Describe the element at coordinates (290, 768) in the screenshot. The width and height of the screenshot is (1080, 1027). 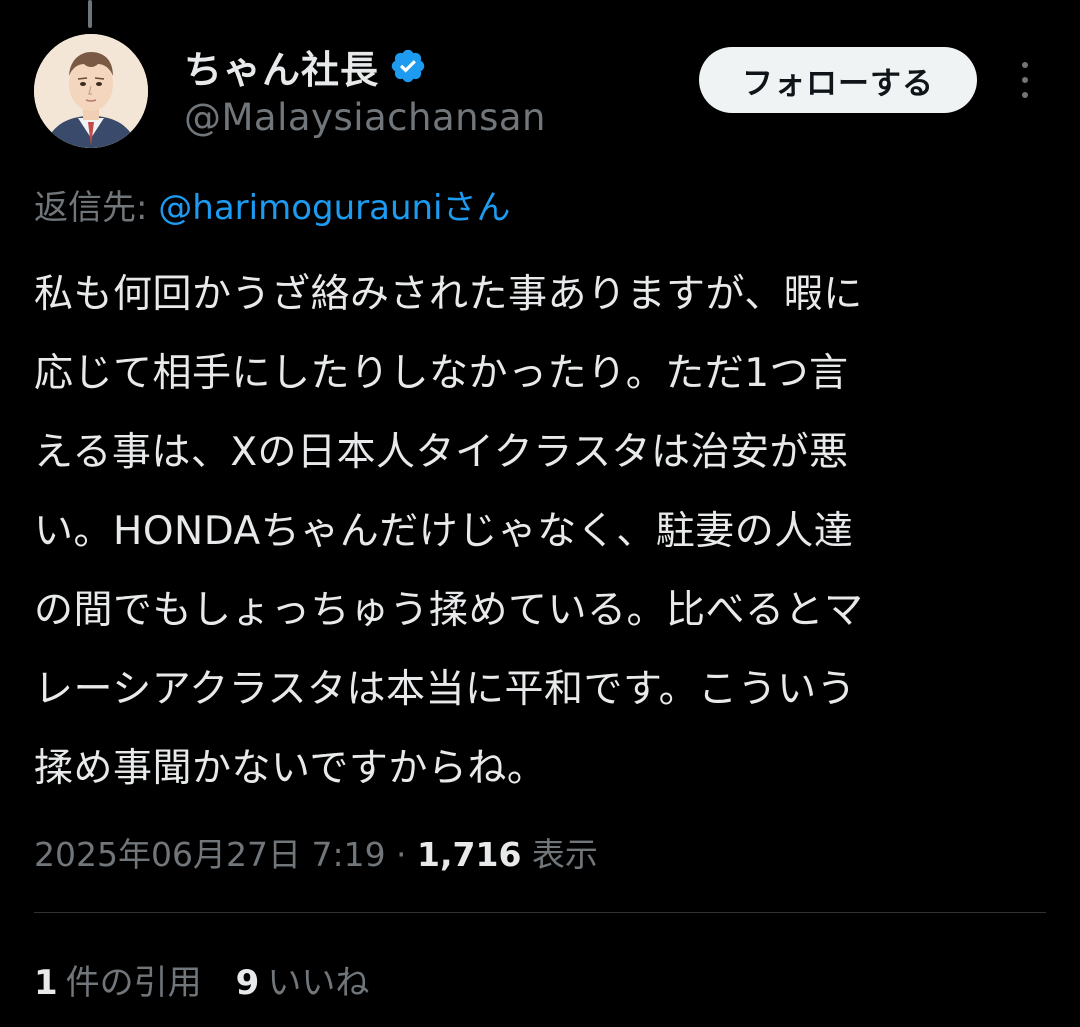
I see `tweet-text-line: 揉め事聞かないですからね。` at that location.